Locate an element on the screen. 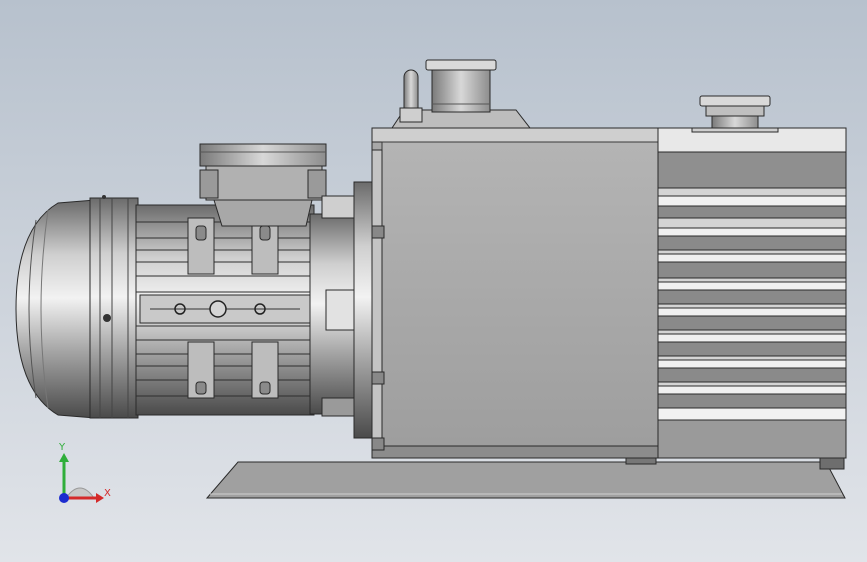  oil-tank is located at coordinates (752, 293).